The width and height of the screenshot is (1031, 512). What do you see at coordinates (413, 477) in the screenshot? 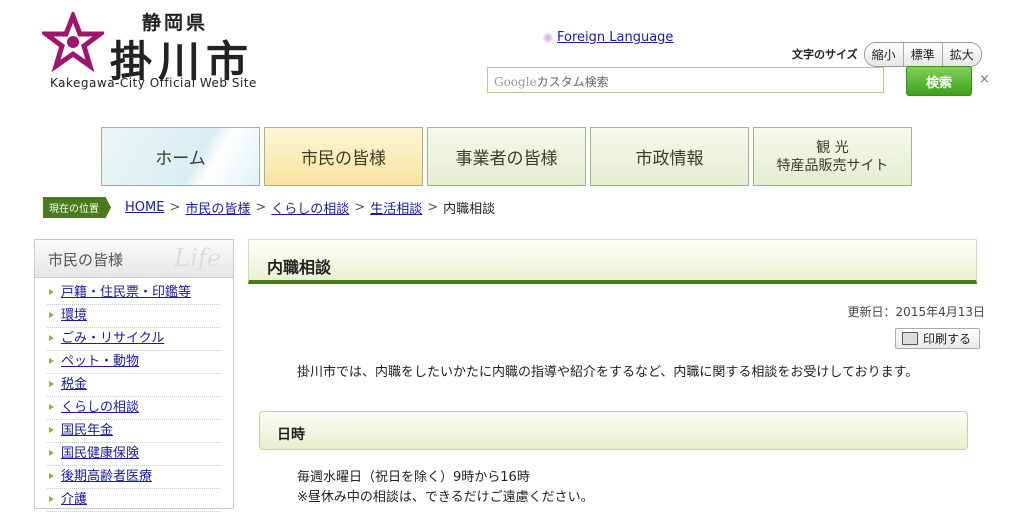
I see `schedule-text: 毎週水曜日（祝日を除く）9時から16時` at bounding box center [413, 477].